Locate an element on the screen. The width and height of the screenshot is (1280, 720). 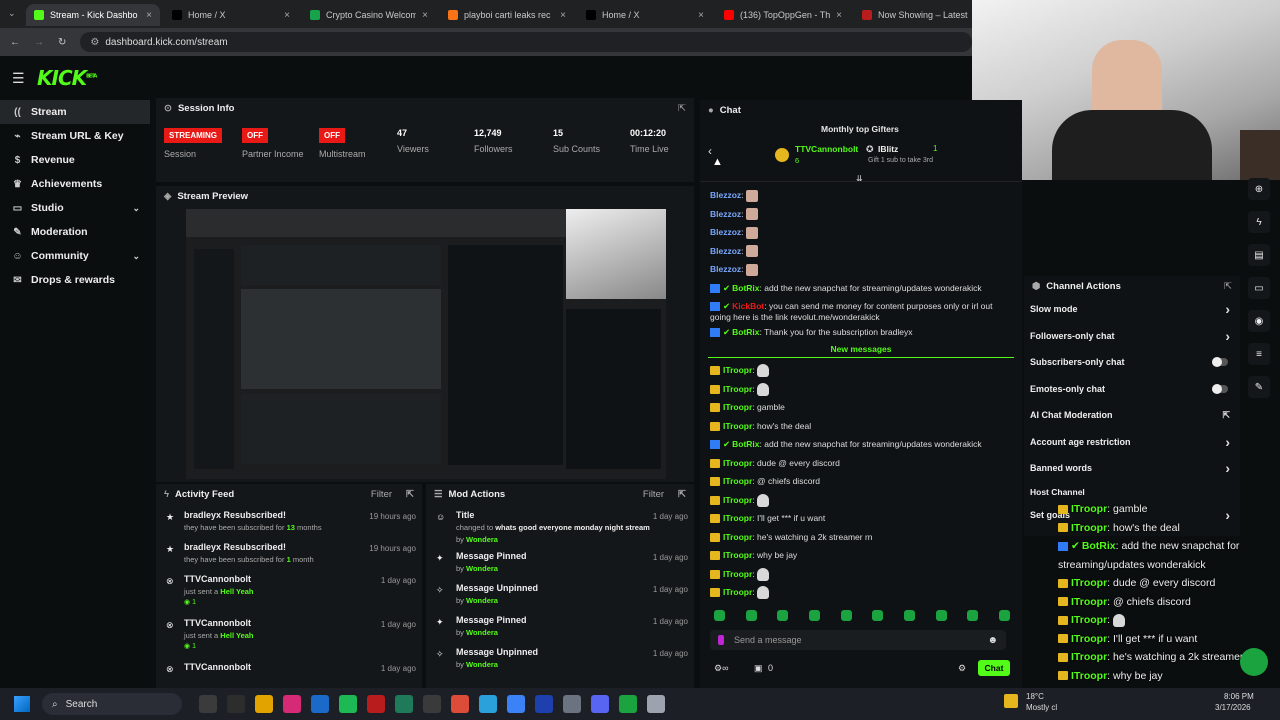
channel-action-host-channel: Host Channel is located at coordinates (1132, 492).